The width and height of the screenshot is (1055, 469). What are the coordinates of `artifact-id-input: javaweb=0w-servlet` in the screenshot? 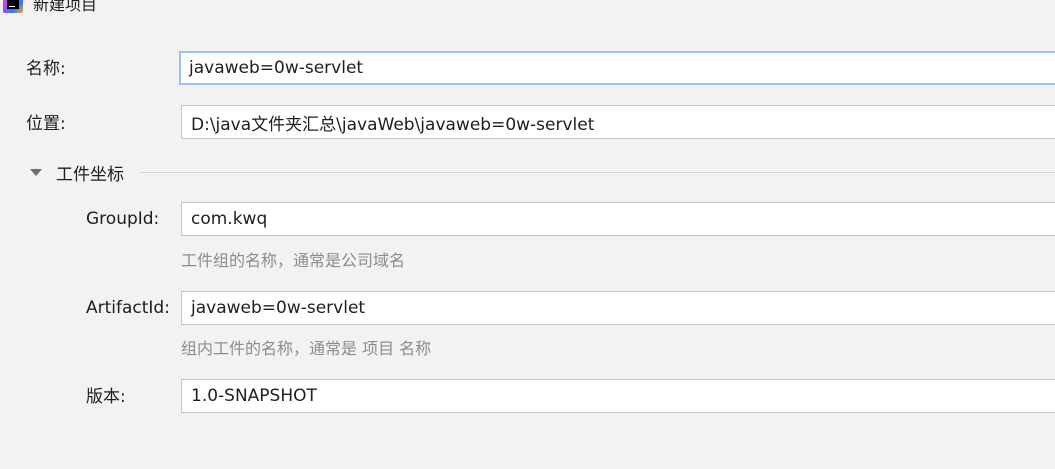 It's located at (618, 308).